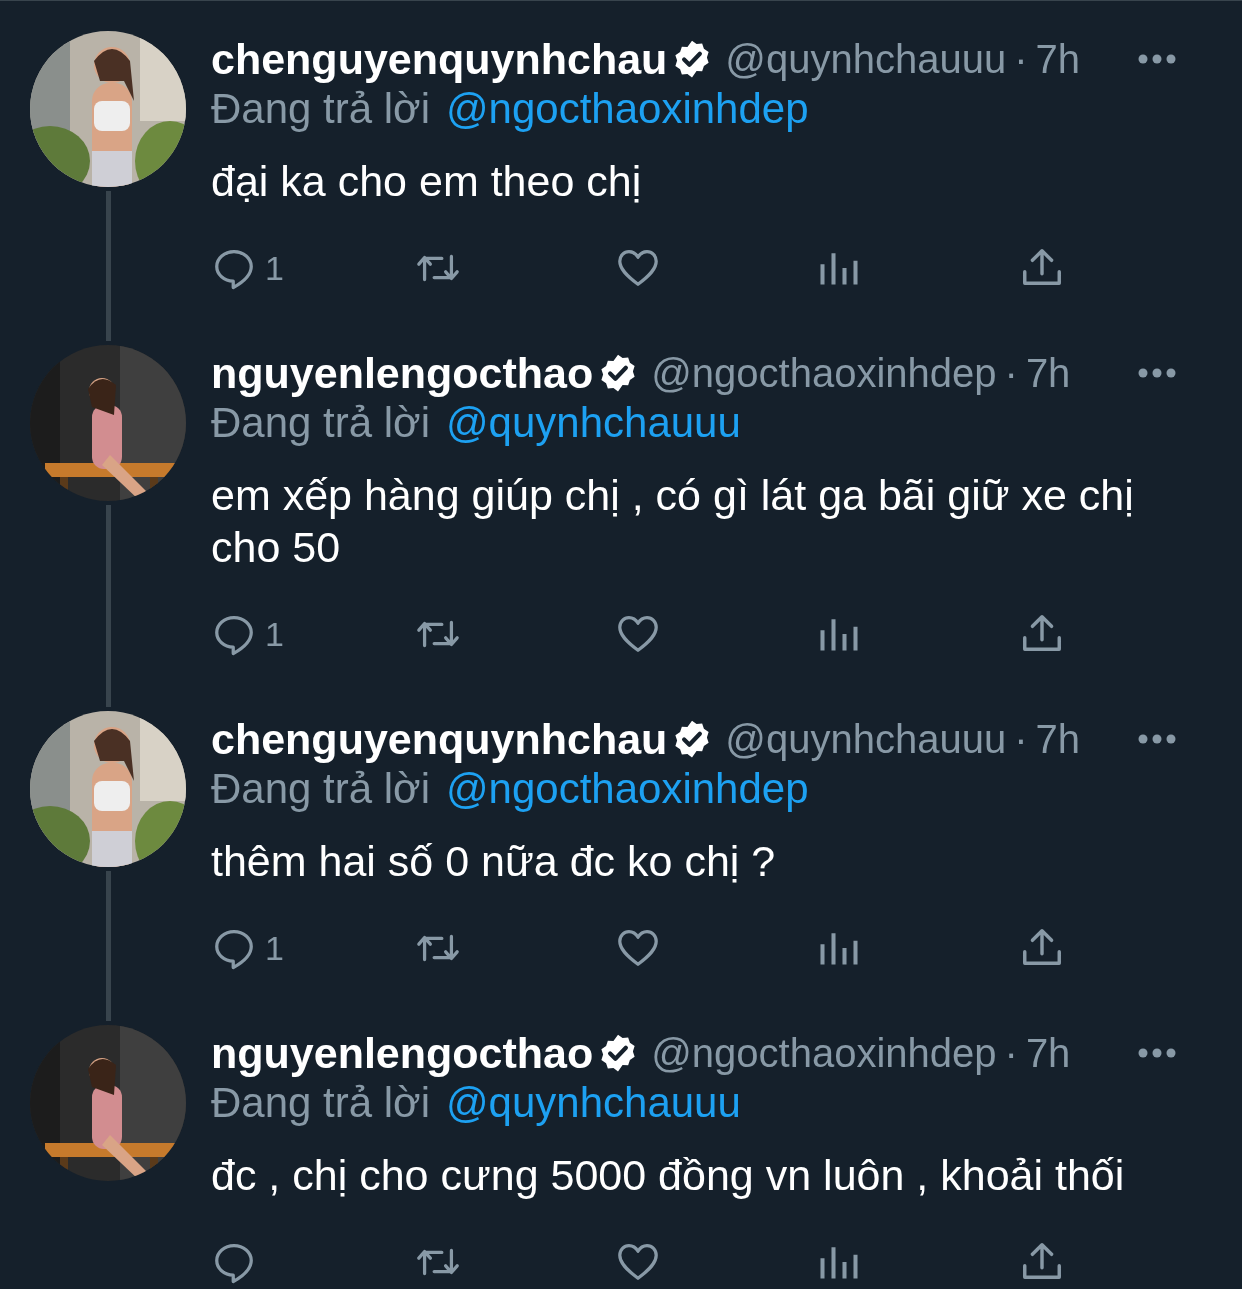 This screenshot has height=1289, width=1242. Describe the element at coordinates (494, 861) in the screenshot. I see `tweet-text: thêm hai số 0 nữa đc ko chị ?` at that location.